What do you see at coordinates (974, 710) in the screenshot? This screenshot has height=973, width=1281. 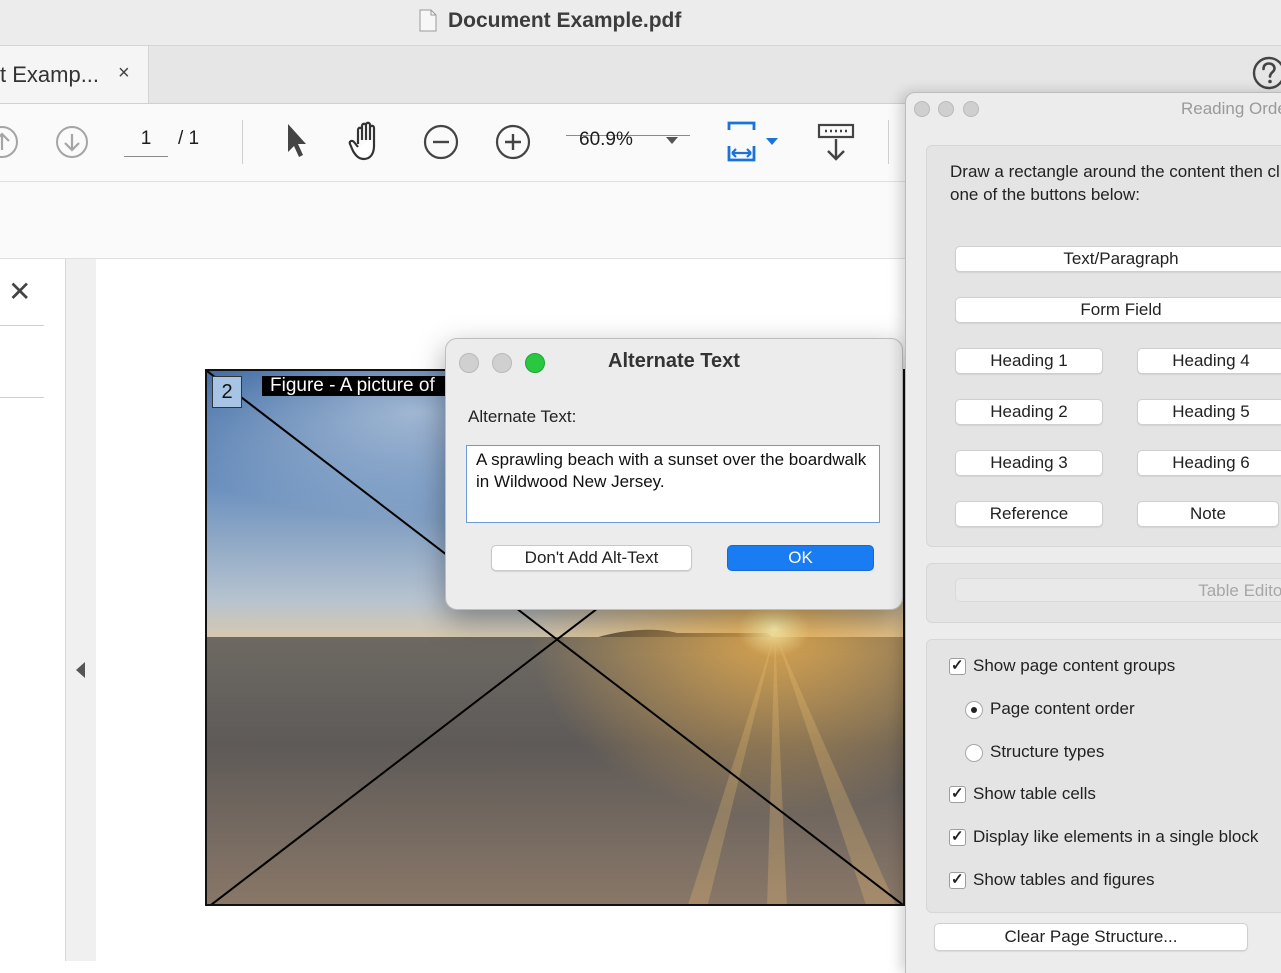 I see `page-content-order-radio` at bounding box center [974, 710].